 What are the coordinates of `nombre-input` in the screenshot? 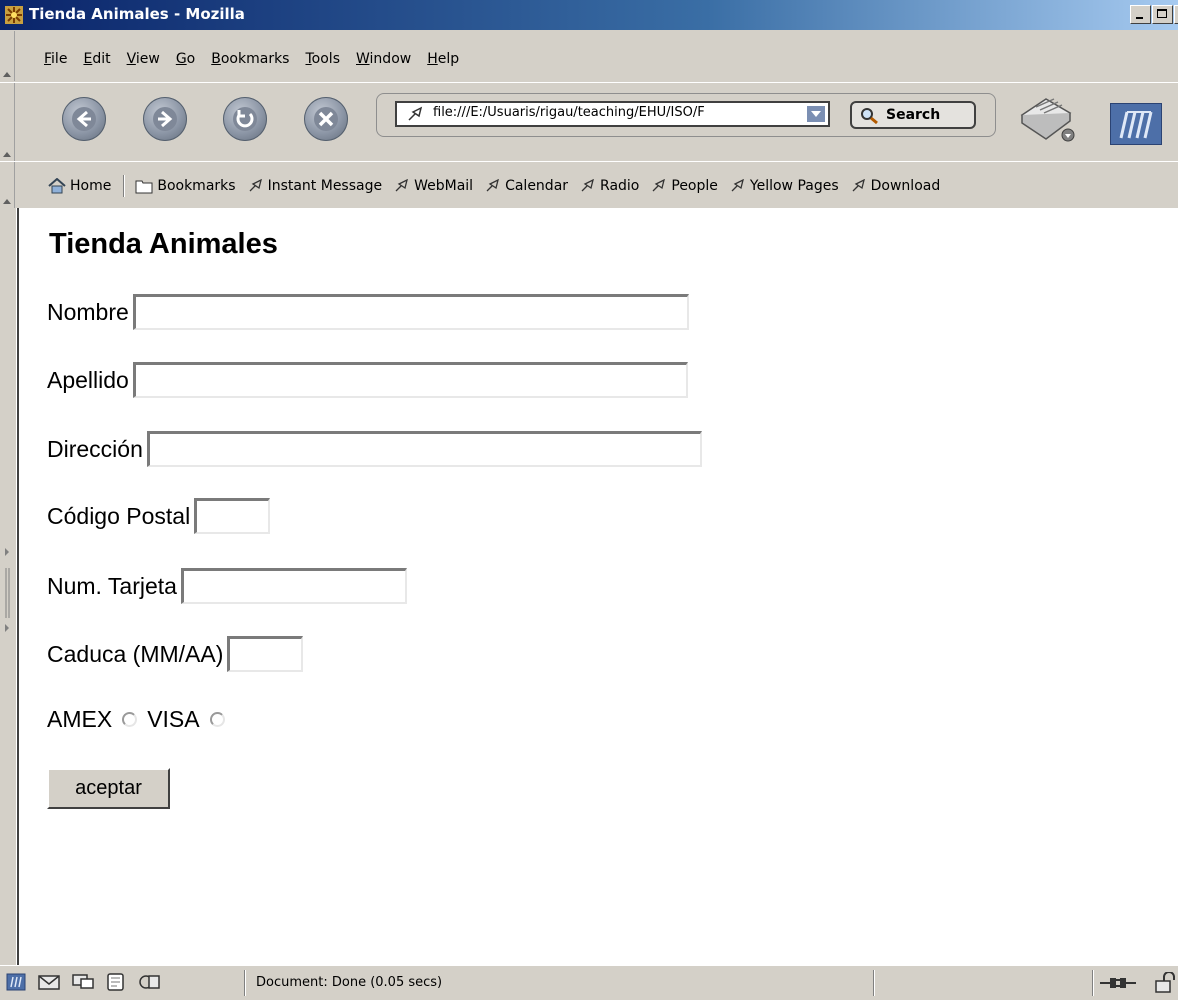 It's located at (410, 312).